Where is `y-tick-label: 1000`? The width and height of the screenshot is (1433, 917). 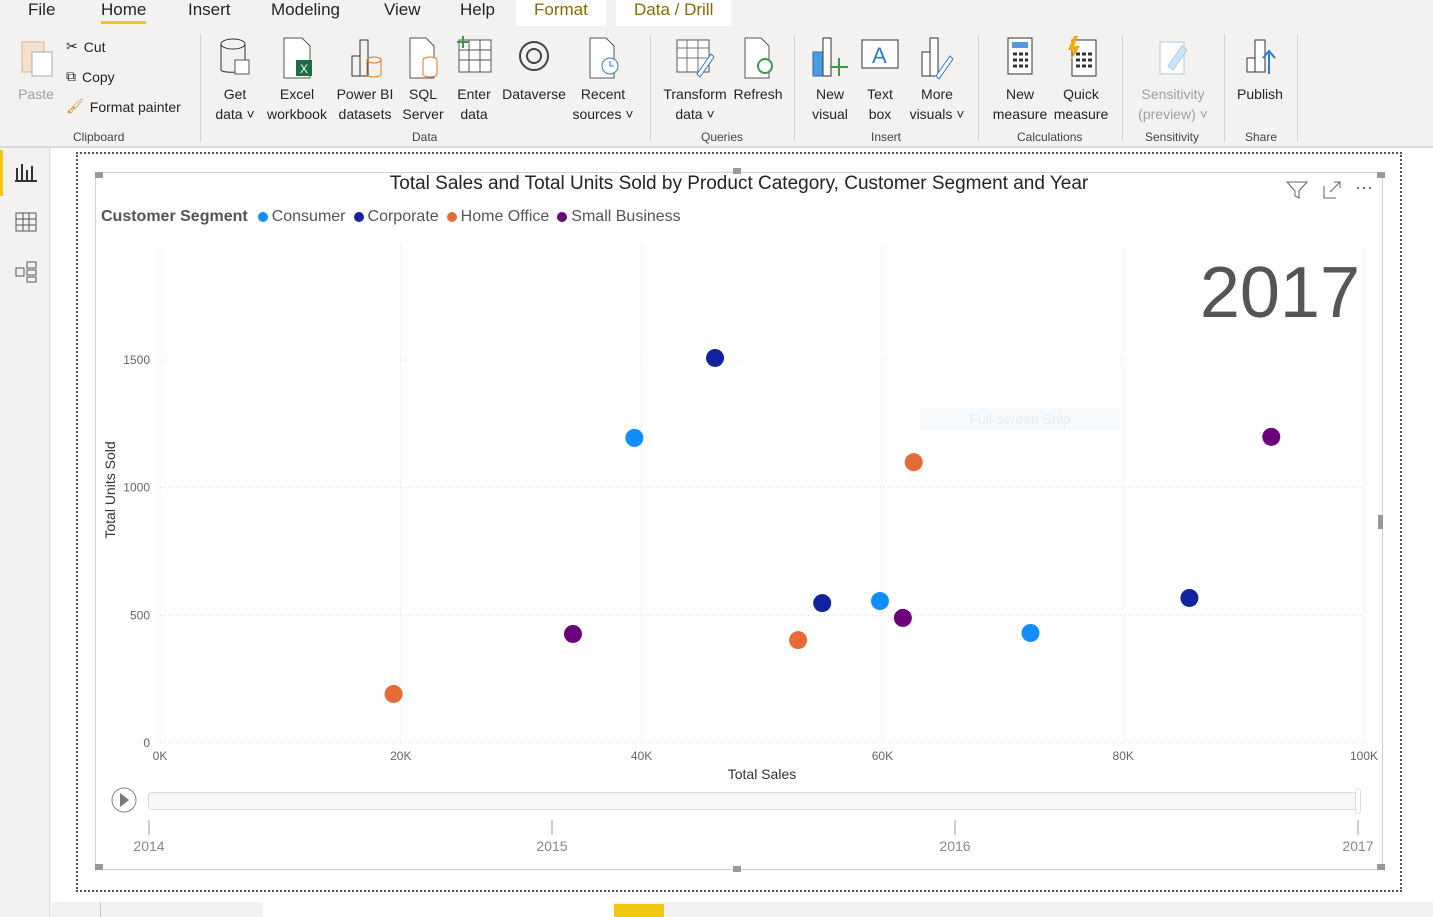
y-tick-label: 1000 is located at coordinates (136, 488).